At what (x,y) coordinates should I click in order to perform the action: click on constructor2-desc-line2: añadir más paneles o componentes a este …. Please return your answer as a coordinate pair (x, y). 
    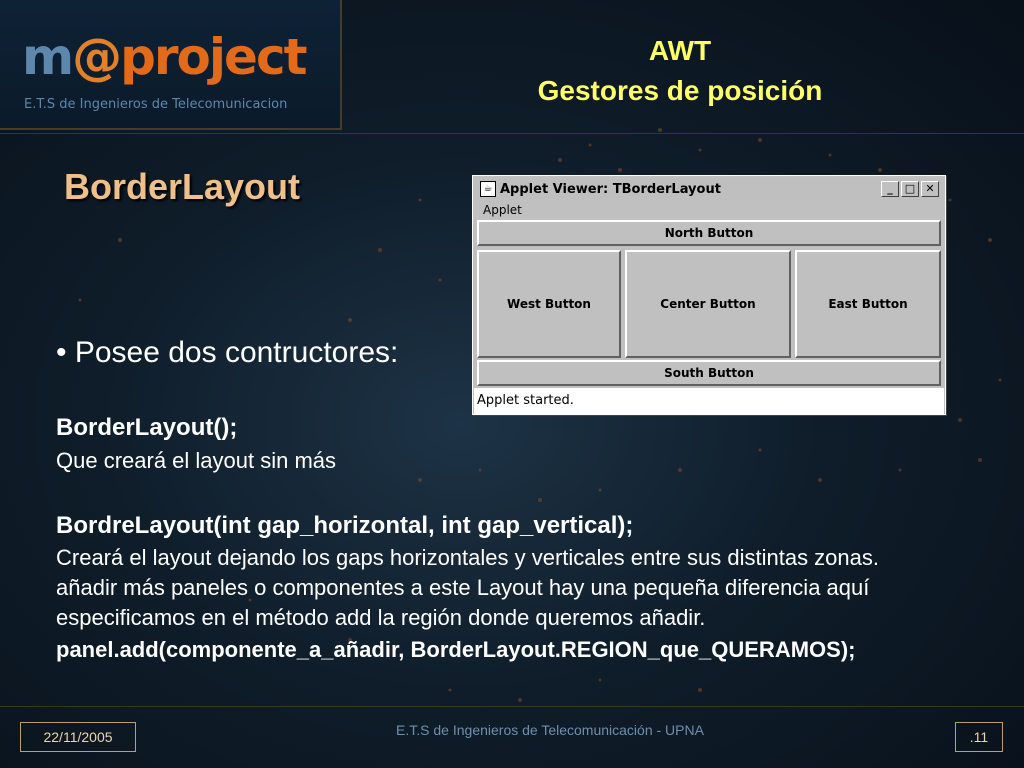
    Looking at the image, I should click on (463, 587).